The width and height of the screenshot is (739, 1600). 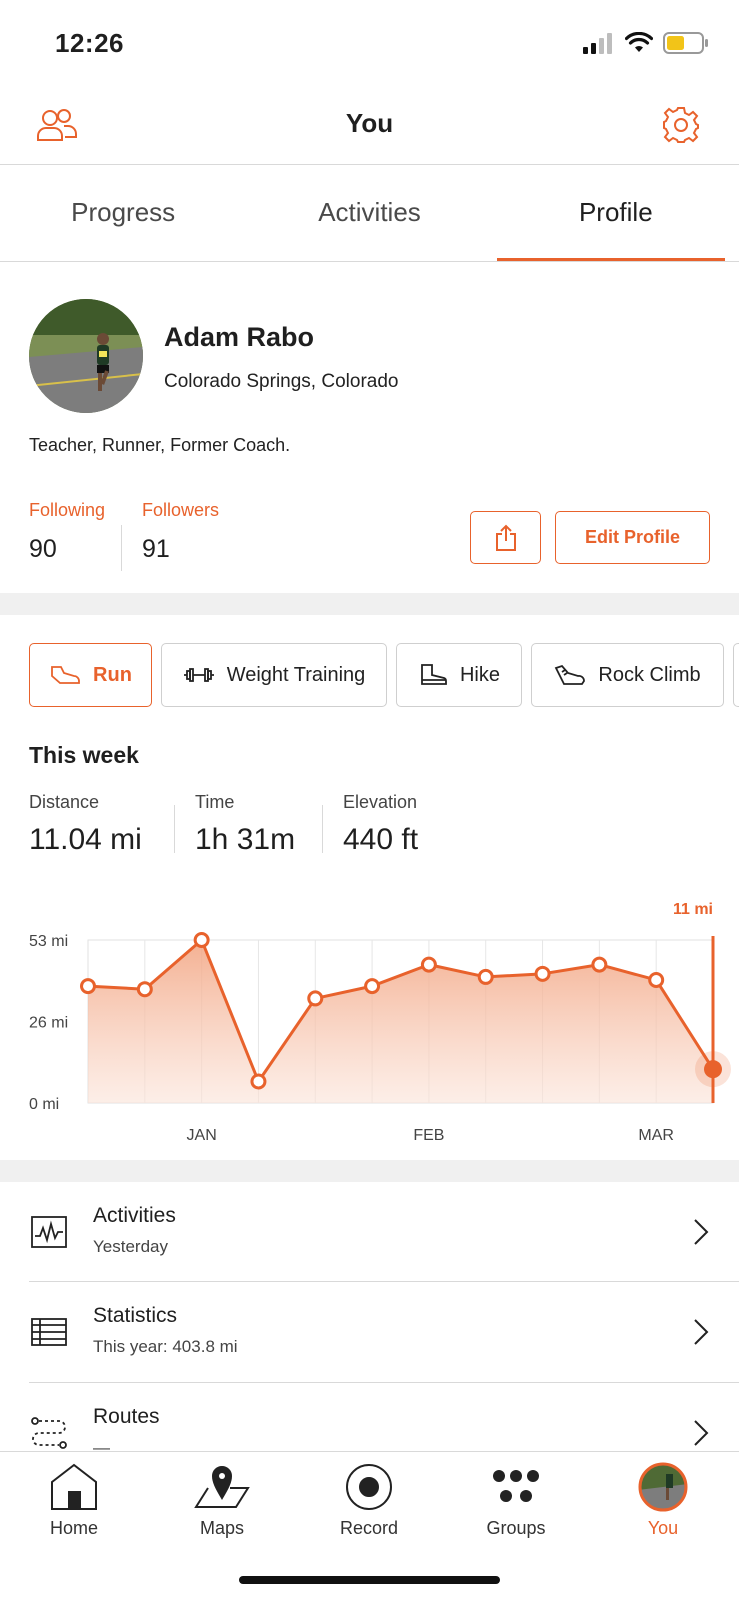 I want to click on profile-bio: Teacher, Runner, Former Coach., so click(x=160, y=445).